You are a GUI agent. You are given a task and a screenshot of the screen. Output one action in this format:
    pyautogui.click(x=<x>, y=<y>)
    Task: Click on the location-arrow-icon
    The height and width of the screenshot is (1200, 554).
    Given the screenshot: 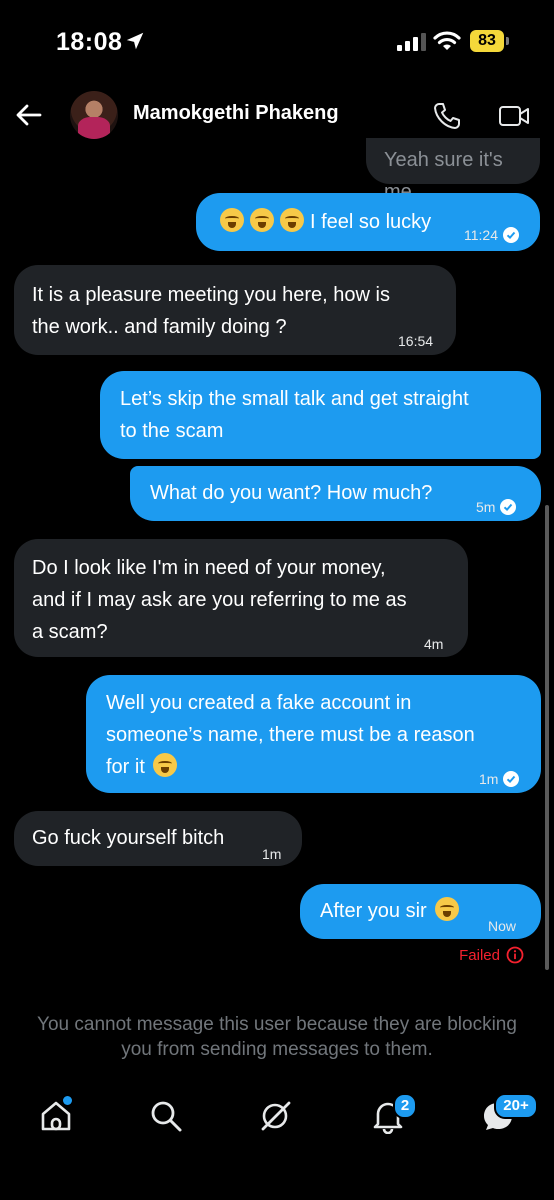 What is the action you would take?
    pyautogui.click(x=135, y=41)
    